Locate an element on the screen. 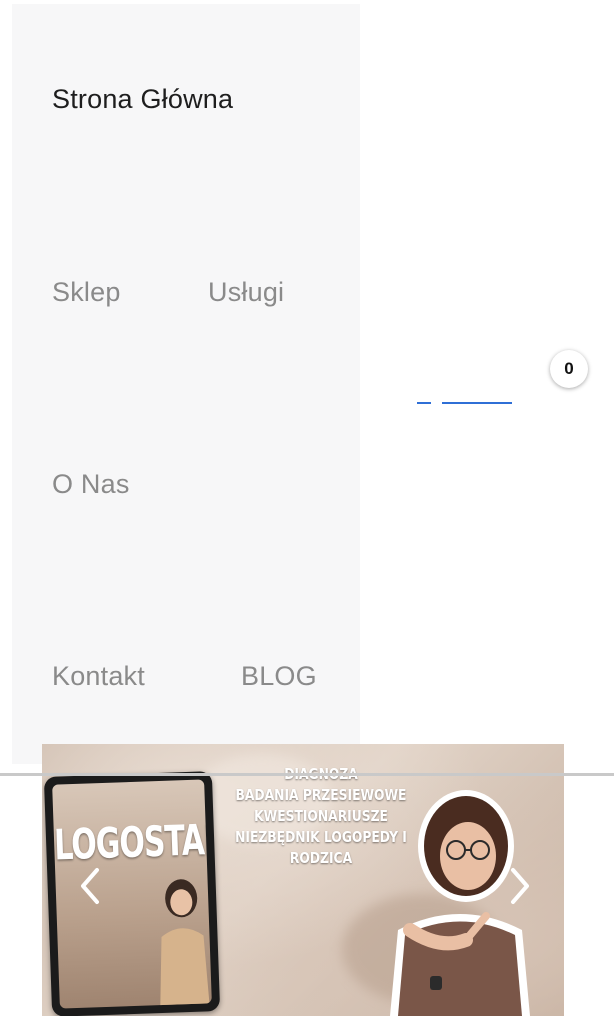 This screenshot has height=1016, width=614. nav-link-home: Strona Główna is located at coordinates (142, 99).